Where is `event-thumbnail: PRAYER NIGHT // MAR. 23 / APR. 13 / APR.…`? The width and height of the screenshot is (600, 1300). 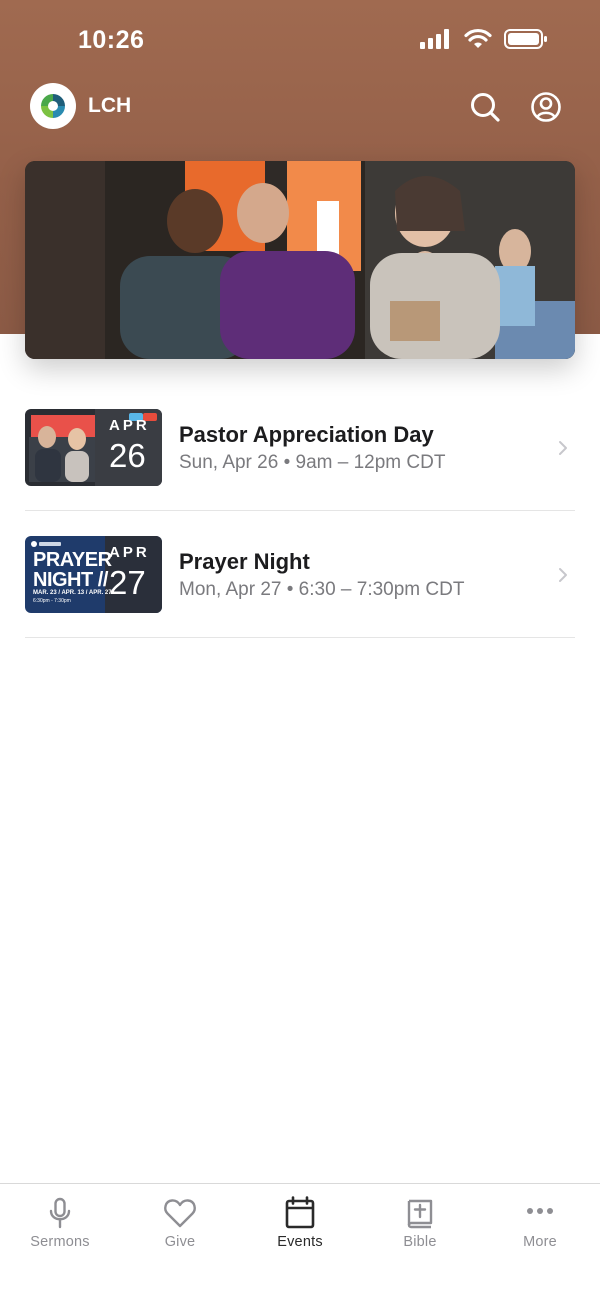 event-thumbnail: PRAYER NIGHT // MAR. 23 / APR. 13 / APR.… is located at coordinates (93, 574).